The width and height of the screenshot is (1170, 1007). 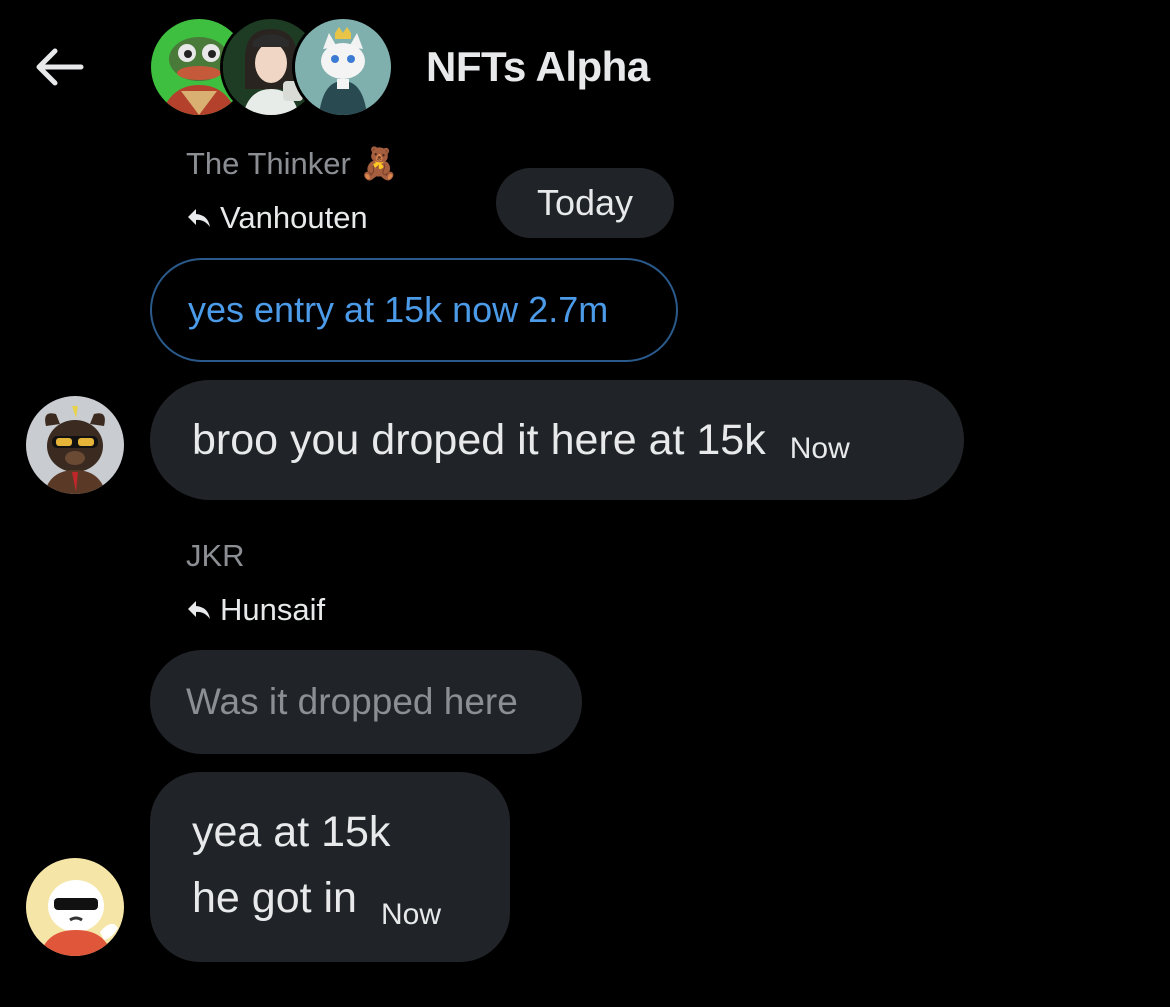 I want to click on teddy-bear-emoji: 🧸, so click(x=379, y=163).